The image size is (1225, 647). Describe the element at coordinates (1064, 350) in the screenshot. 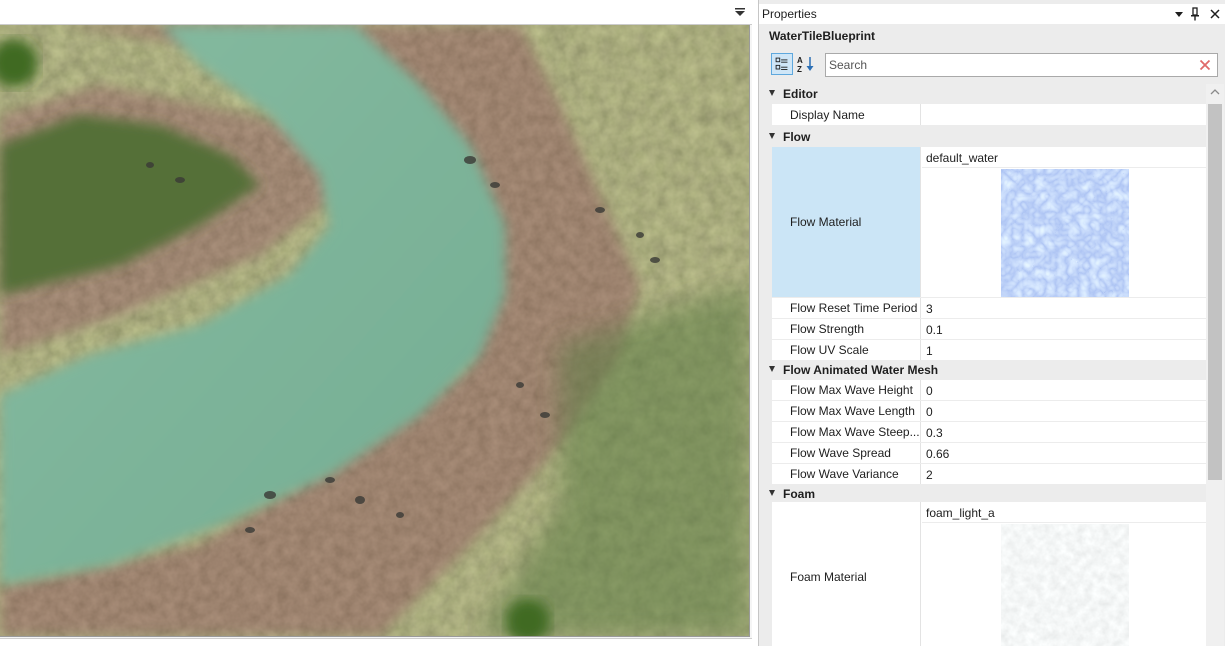

I see `flow-uv-scale-field: 1` at that location.